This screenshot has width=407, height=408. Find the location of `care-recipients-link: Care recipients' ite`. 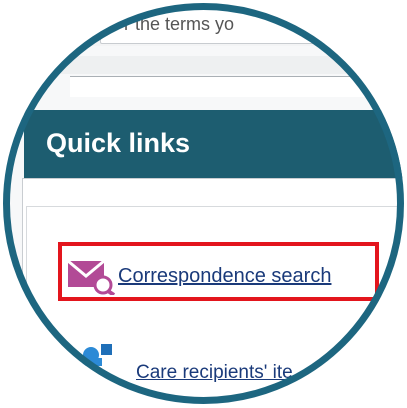

care-recipients-link: Care recipients' ite is located at coordinates (214, 373).